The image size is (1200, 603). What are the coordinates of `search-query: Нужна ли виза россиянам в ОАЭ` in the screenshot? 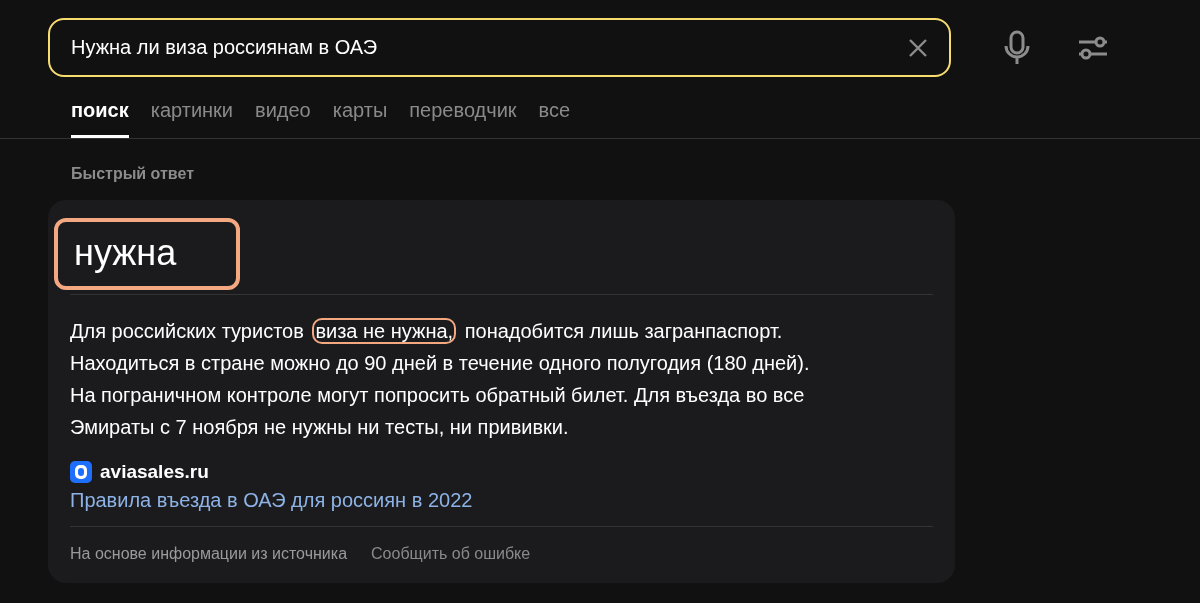 It's located at (224, 47).